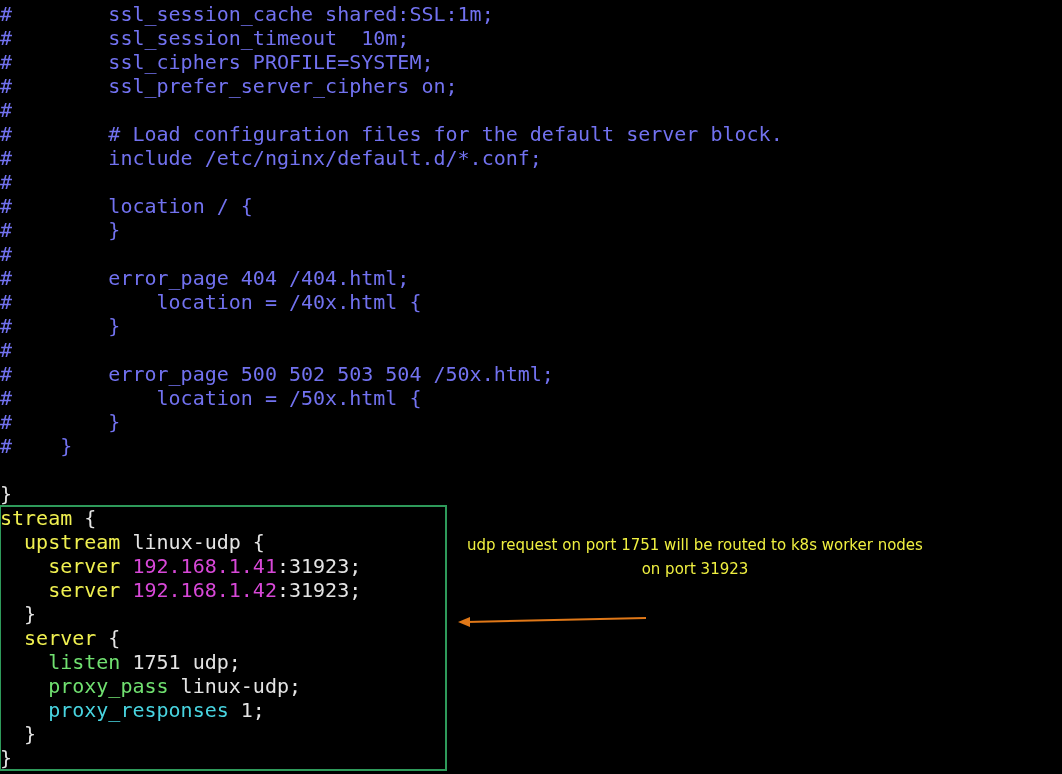 This screenshot has height=774, width=1062. Describe the element at coordinates (391, 134) in the screenshot. I see `comment-text: # # Load configuration files for the default server block.` at that location.